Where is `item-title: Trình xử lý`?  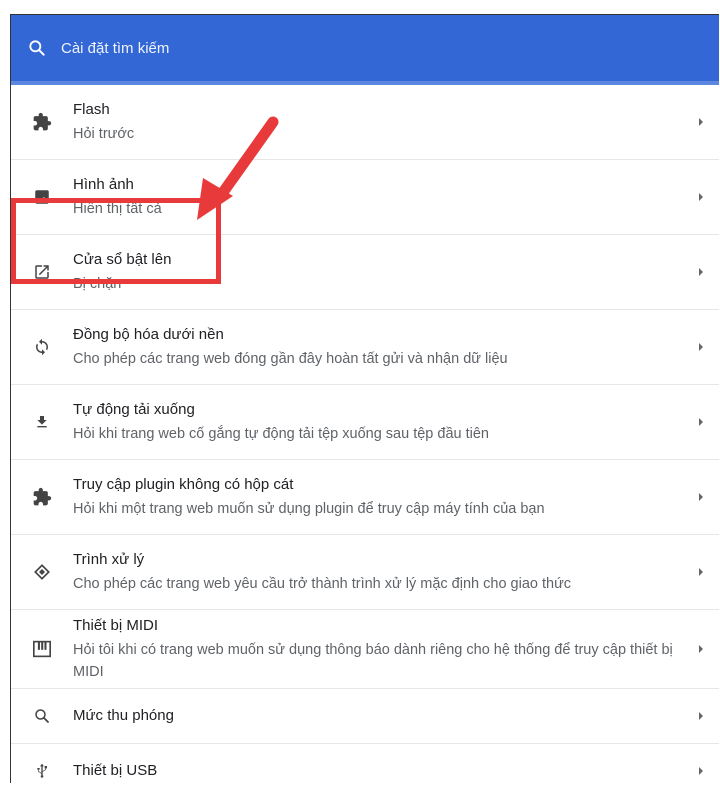 item-title: Trình xử lý is located at coordinates (109, 559).